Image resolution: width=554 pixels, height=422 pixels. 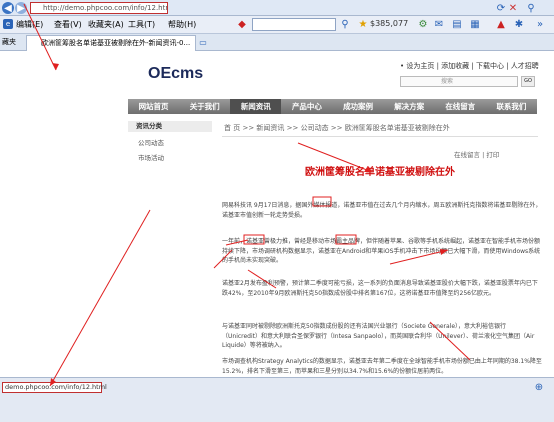 What do you see at coordinates (277, 399) in the screenshot?
I see `status-bar: demo.phpcoo.com/info/12.html ⊕` at bounding box center [277, 399].